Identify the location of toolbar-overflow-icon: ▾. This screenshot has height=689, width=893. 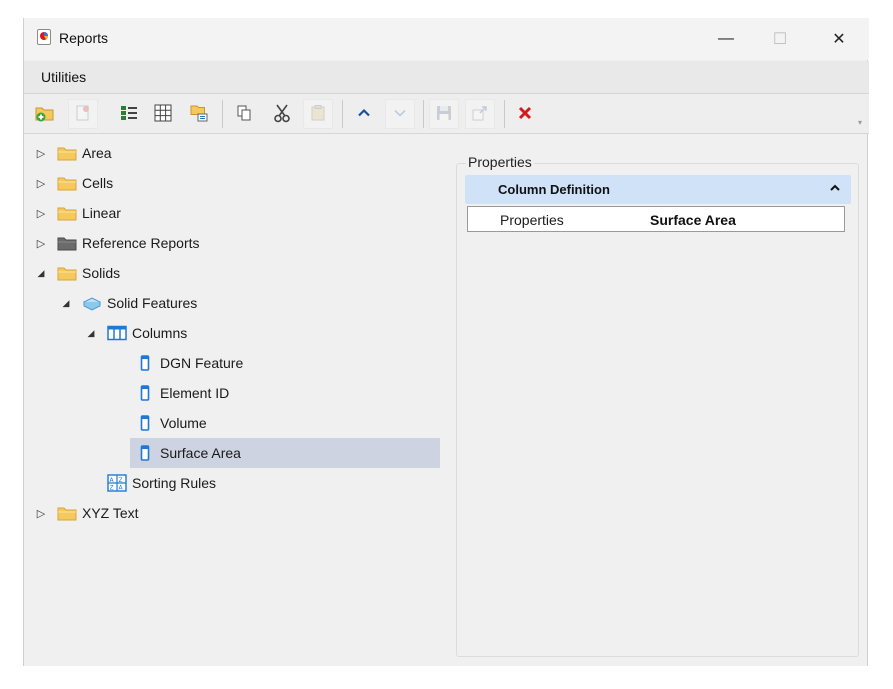
(860, 122).